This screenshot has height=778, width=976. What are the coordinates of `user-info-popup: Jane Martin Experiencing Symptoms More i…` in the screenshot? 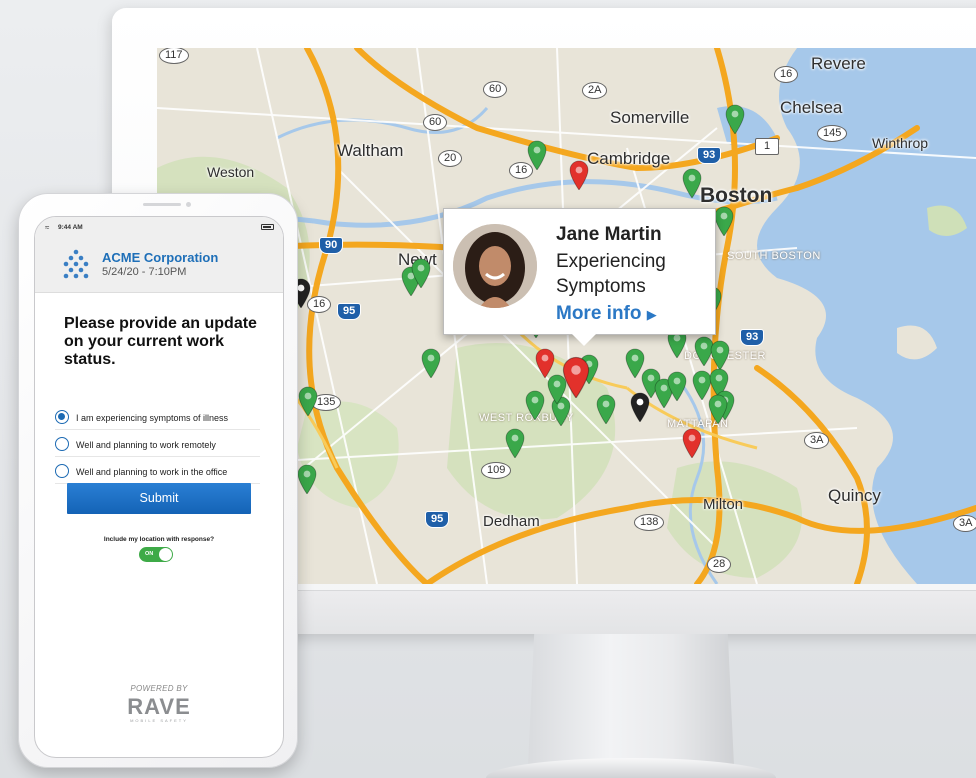 It's located at (579, 277).